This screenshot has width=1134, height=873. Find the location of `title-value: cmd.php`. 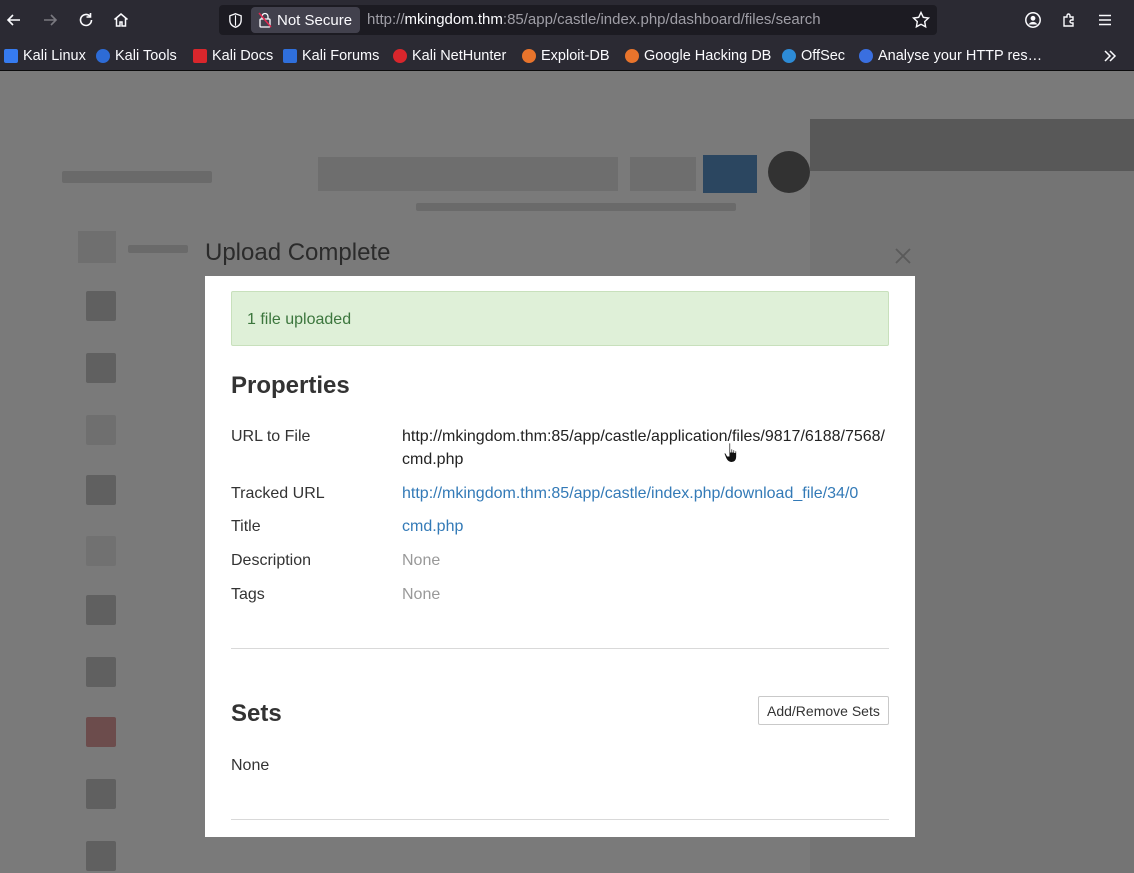

title-value: cmd.php is located at coordinates (432, 527).